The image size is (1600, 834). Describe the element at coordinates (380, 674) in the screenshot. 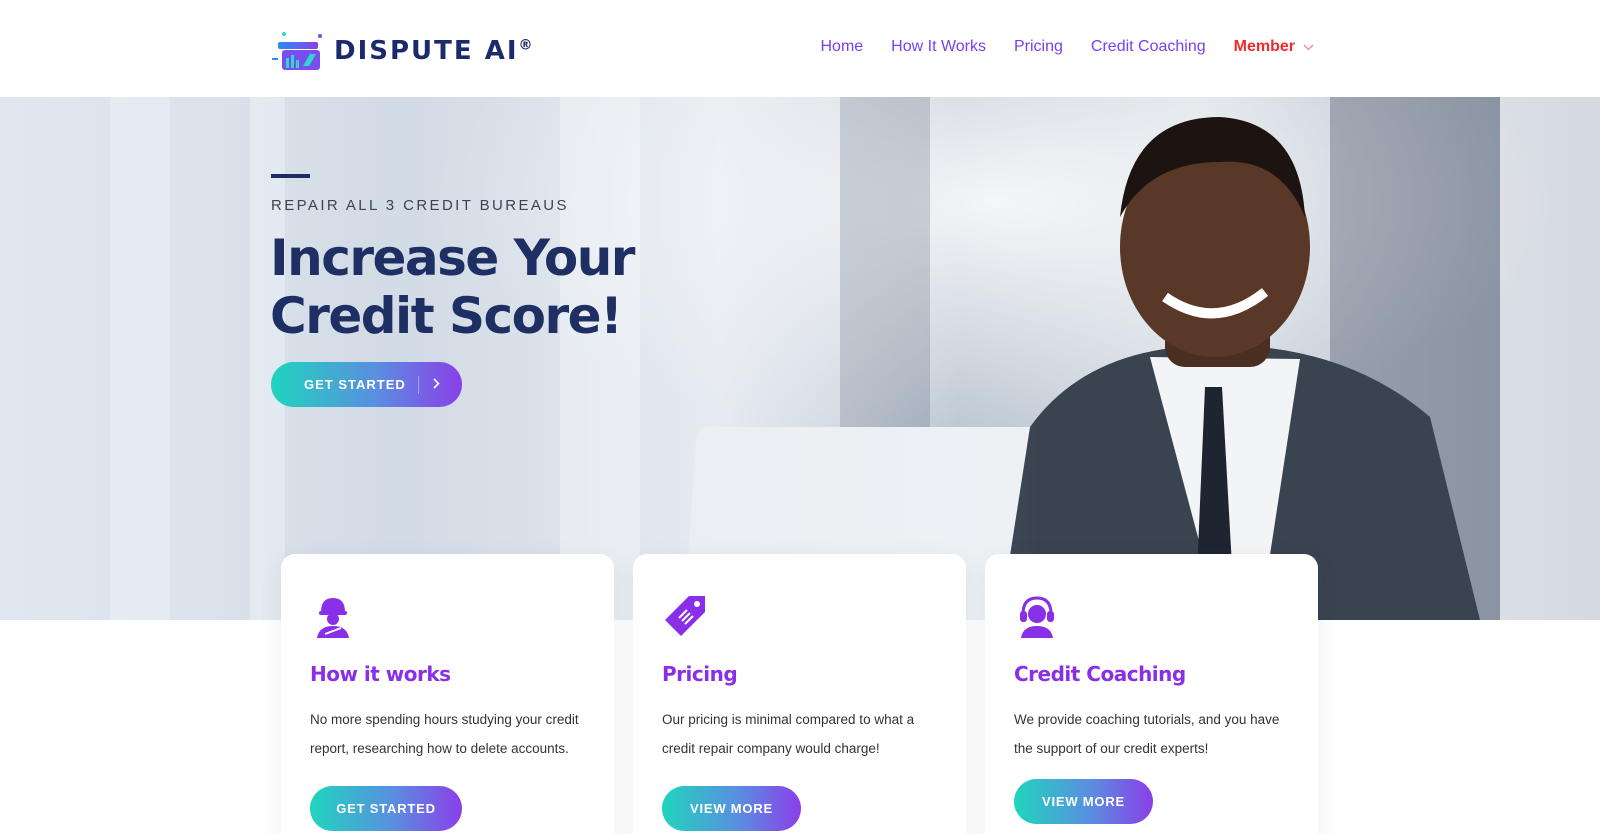

I see `card-title: How it works` at that location.